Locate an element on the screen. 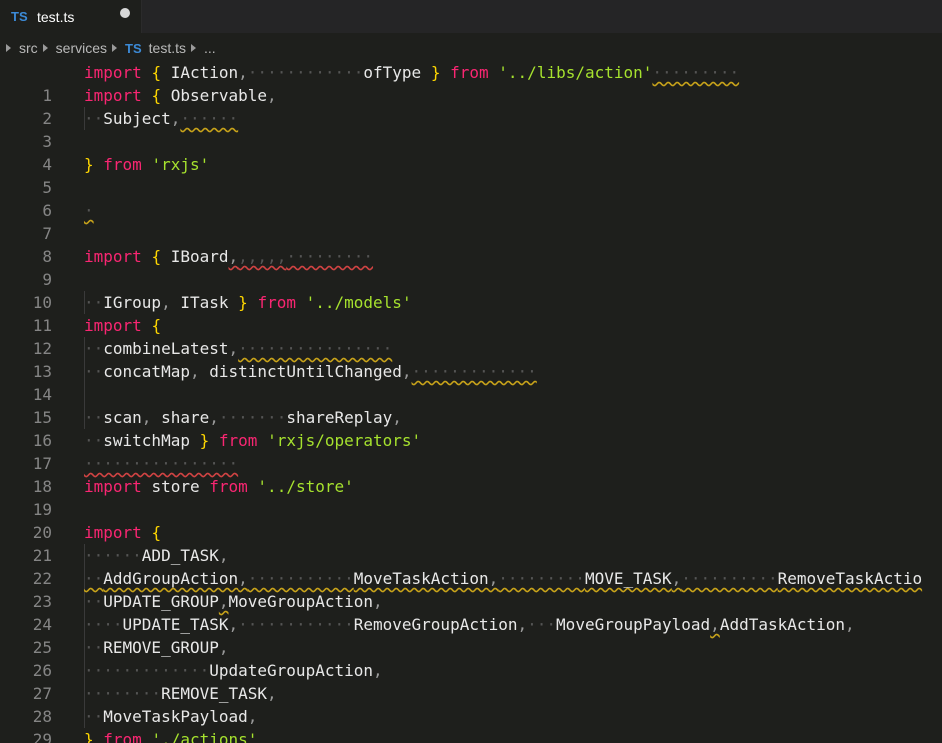 The image size is (942, 743). identifier: IBoard is located at coordinates (199, 256).